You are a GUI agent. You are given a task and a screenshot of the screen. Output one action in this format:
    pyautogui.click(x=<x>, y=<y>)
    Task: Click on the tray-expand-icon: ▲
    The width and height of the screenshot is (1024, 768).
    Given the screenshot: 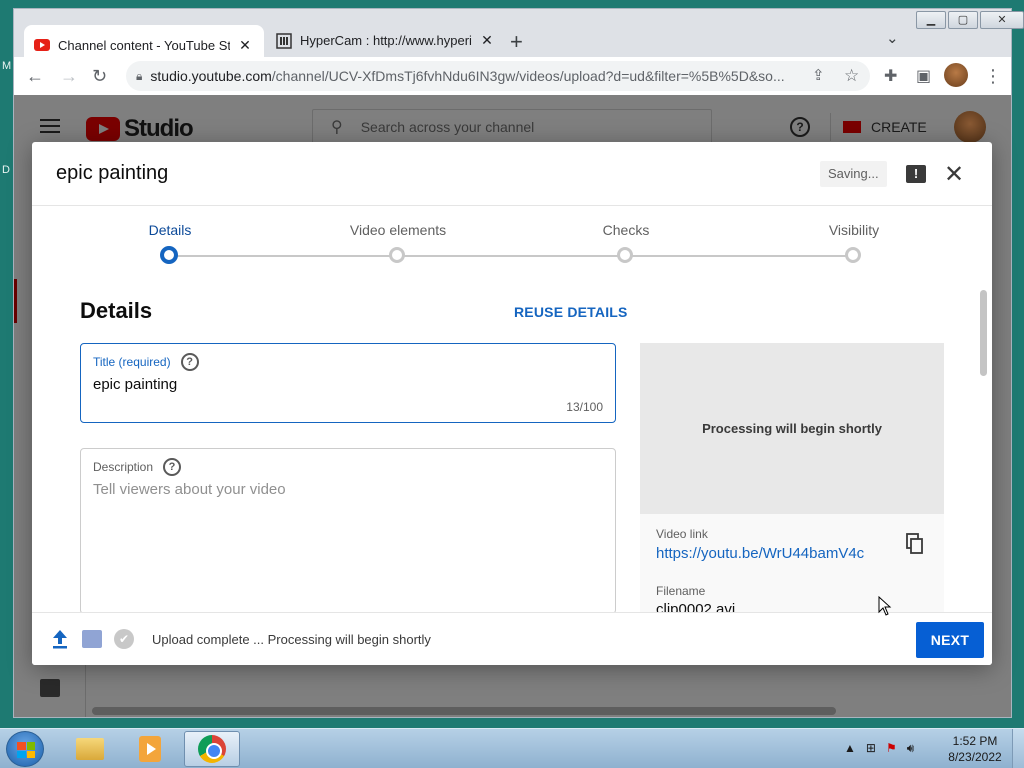 What is the action you would take?
    pyautogui.click(x=850, y=748)
    